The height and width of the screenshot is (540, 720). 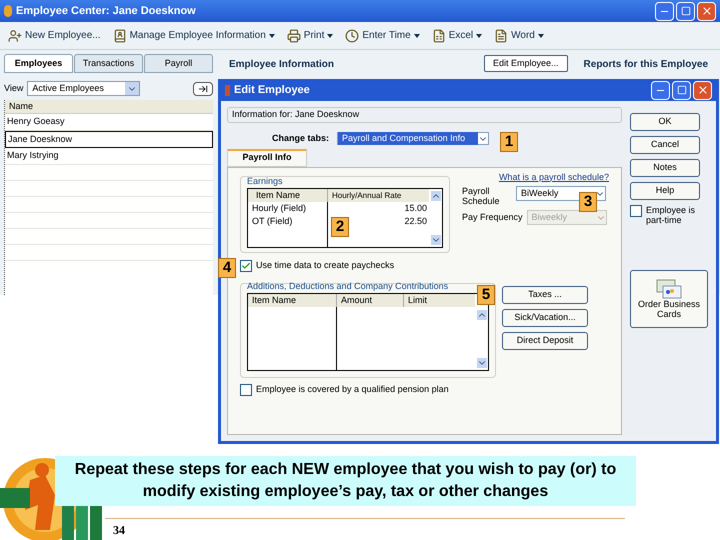 What do you see at coordinates (665, 122) in the screenshot?
I see `dialog-button: OK` at bounding box center [665, 122].